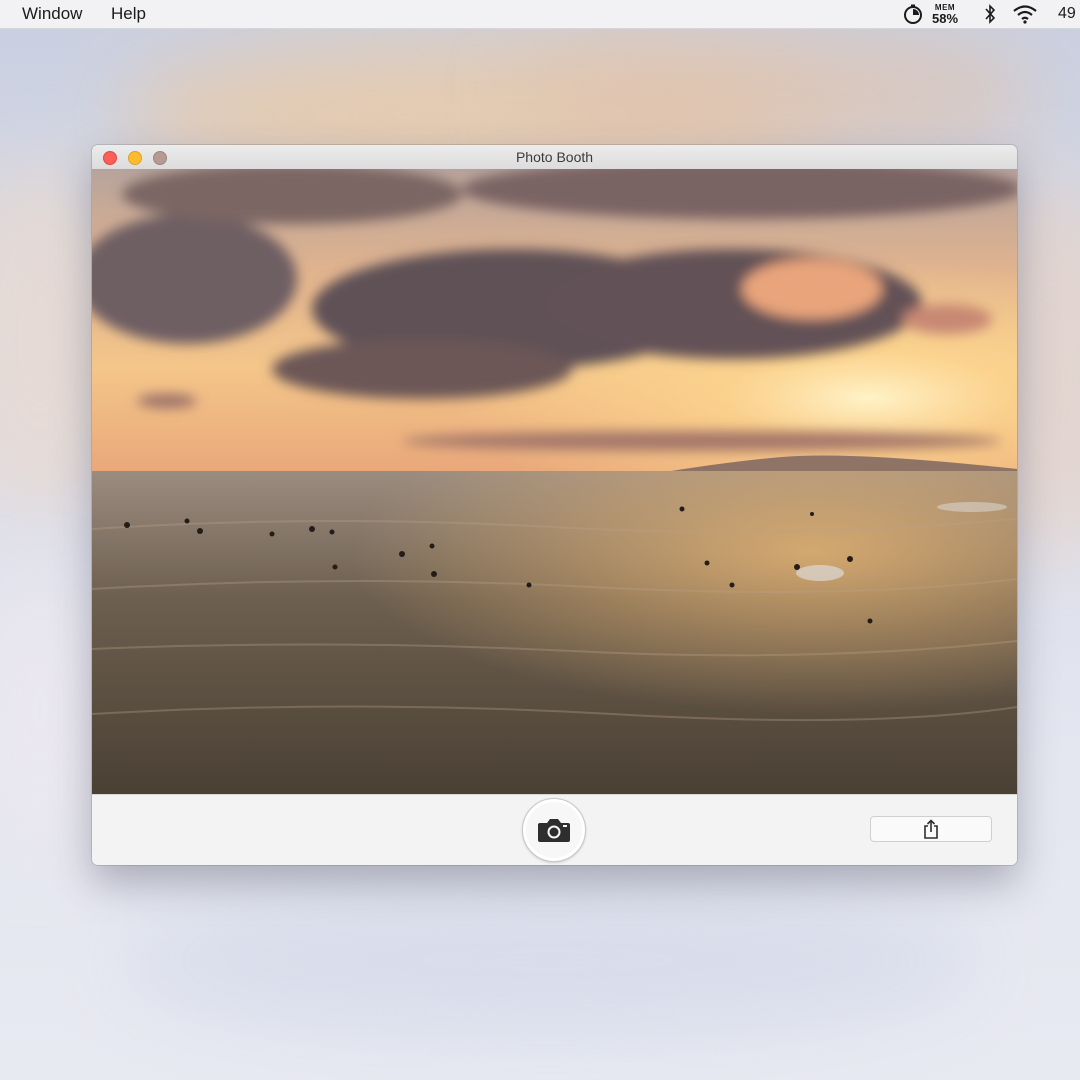 The width and height of the screenshot is (1080, 1080). What do you see at coordinates (990, 14) in the screenshot?
I see `bluetooth-icon` at bounding box center [990, 14].